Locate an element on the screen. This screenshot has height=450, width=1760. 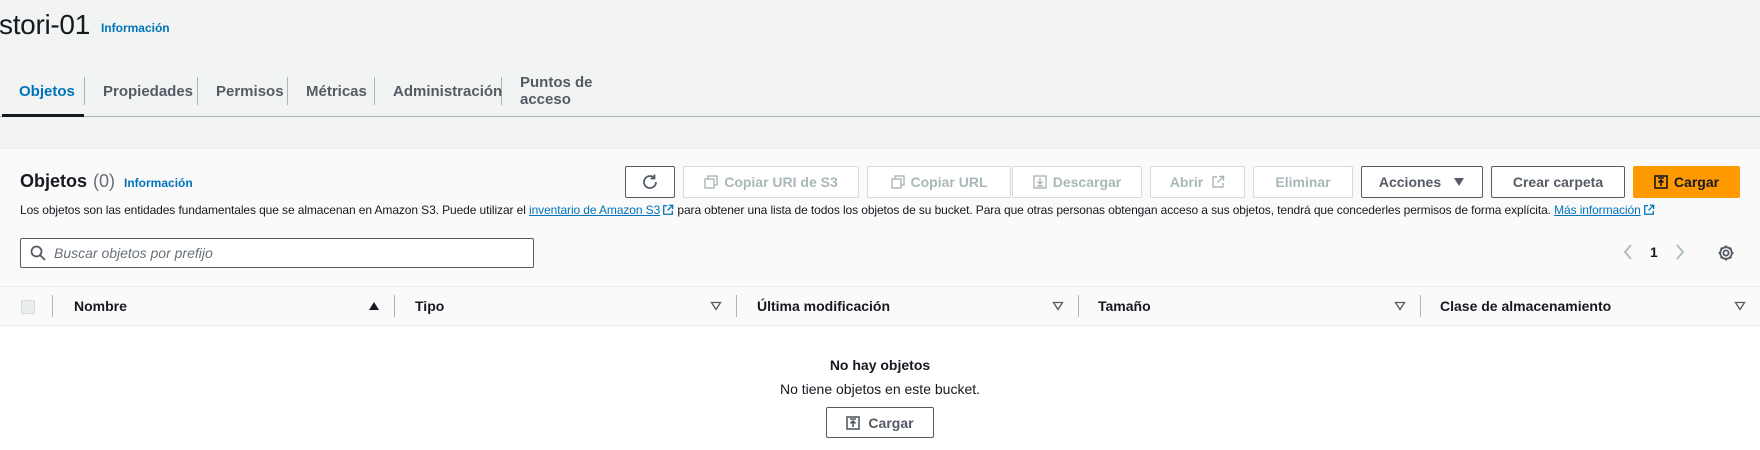
tab-propiedades: Propiedades is located at coordinates (141, 91).